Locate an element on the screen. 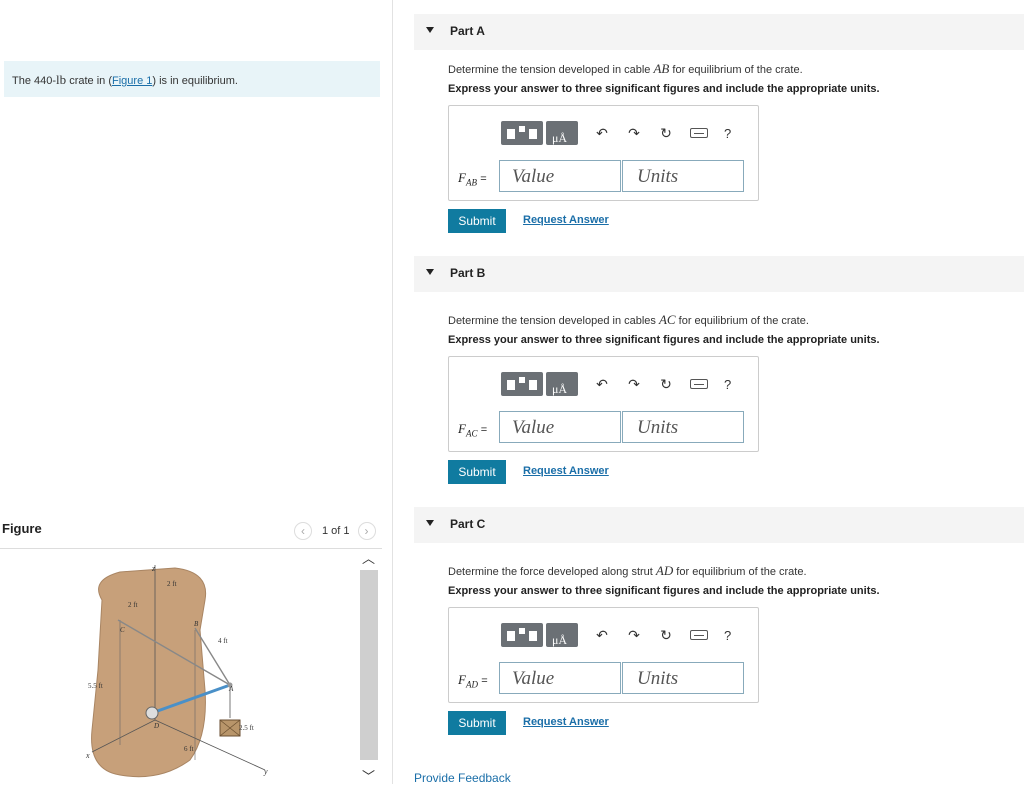  figure-pager: ‹ 1 of 1 › is located at coordinates (335, 531).